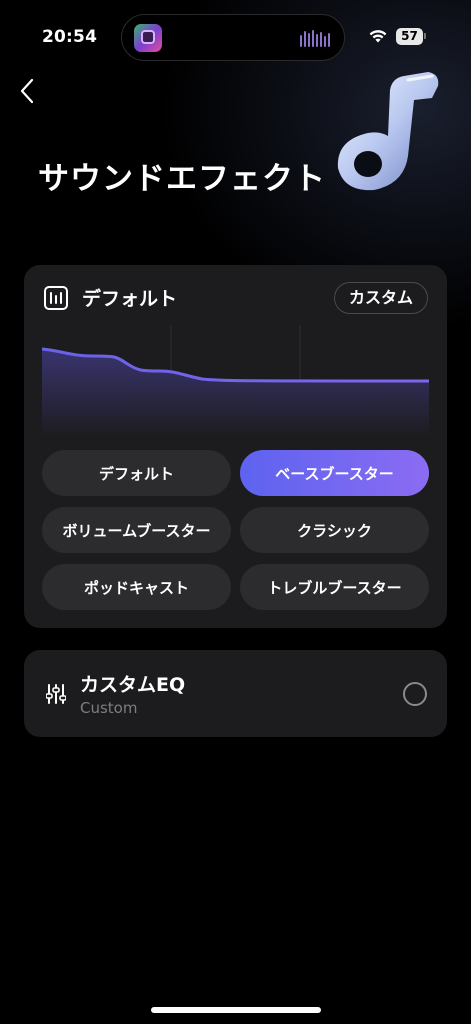 Image resolution: width=471 pixels, height=1024 pixels. I want to click on battery-indicator: 57, so click(409, 36).